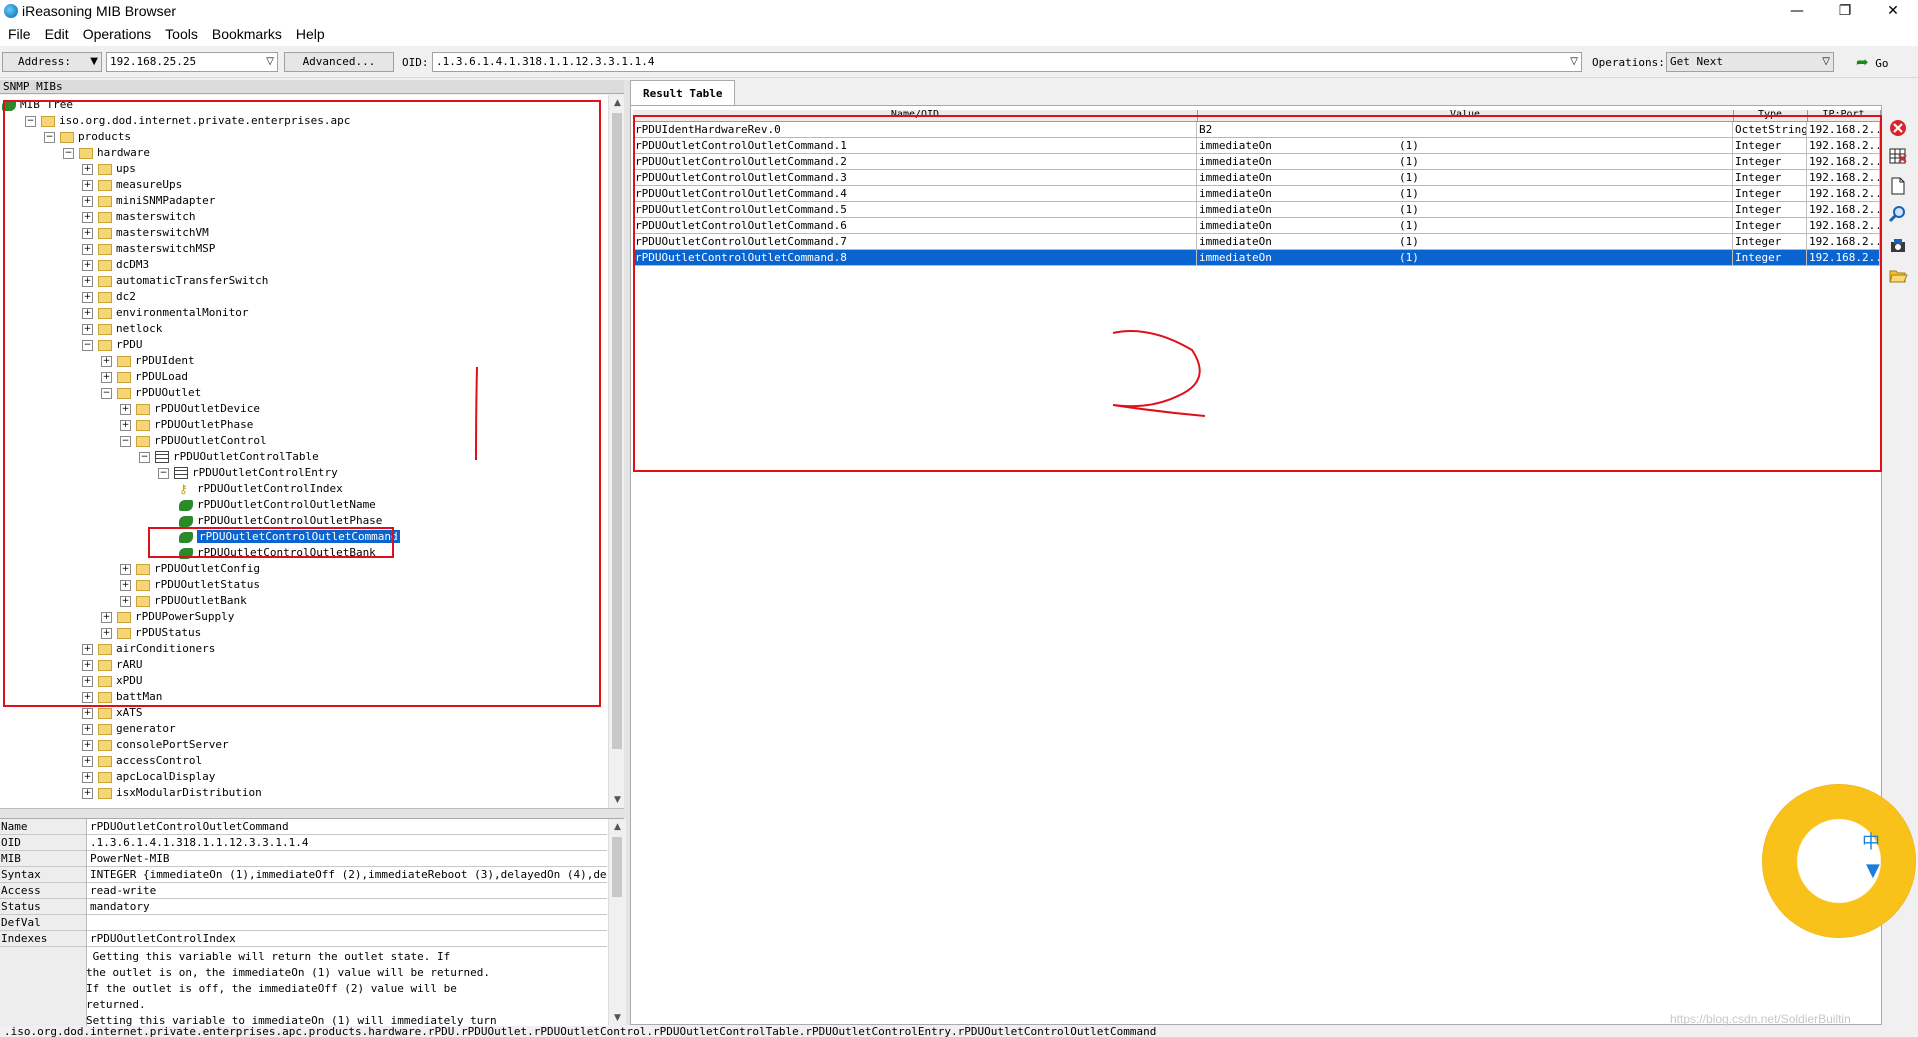  What do you see at coordinates (840, 395) in the screenshot?
I see `annotation-strokes` at bounding box center [840, 395].